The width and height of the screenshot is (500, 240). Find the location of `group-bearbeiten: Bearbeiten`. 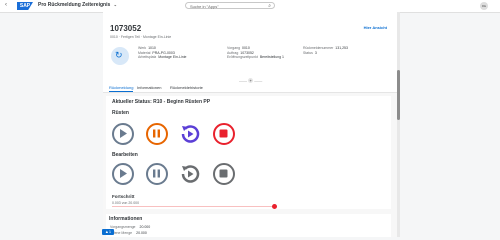

group-bearbeiten: Bearbeiten is located at coordinates (125, 155).